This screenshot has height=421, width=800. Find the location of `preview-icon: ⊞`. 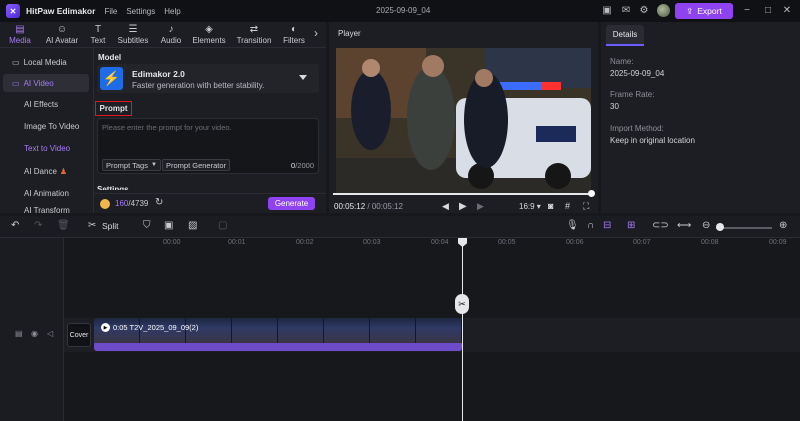

preview-icon: ⊞ is located at coordinates (631, 226).